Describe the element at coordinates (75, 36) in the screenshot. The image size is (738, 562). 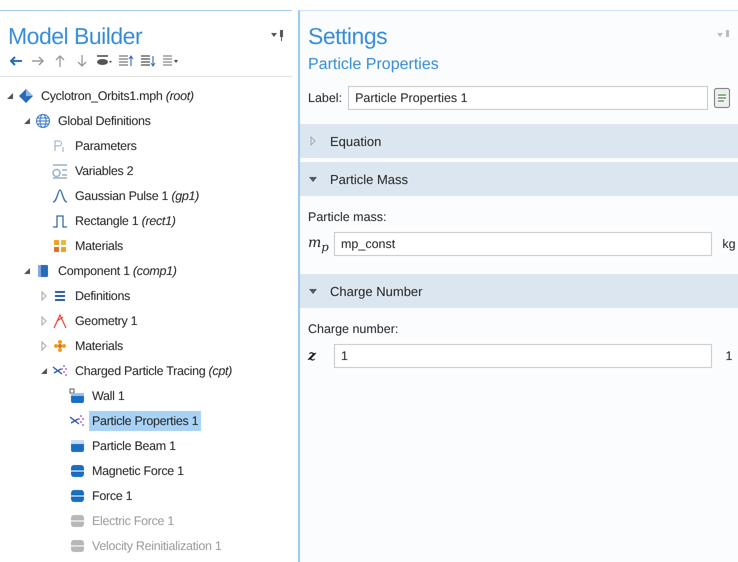
I see `panel-title: Model Builder` at that location.